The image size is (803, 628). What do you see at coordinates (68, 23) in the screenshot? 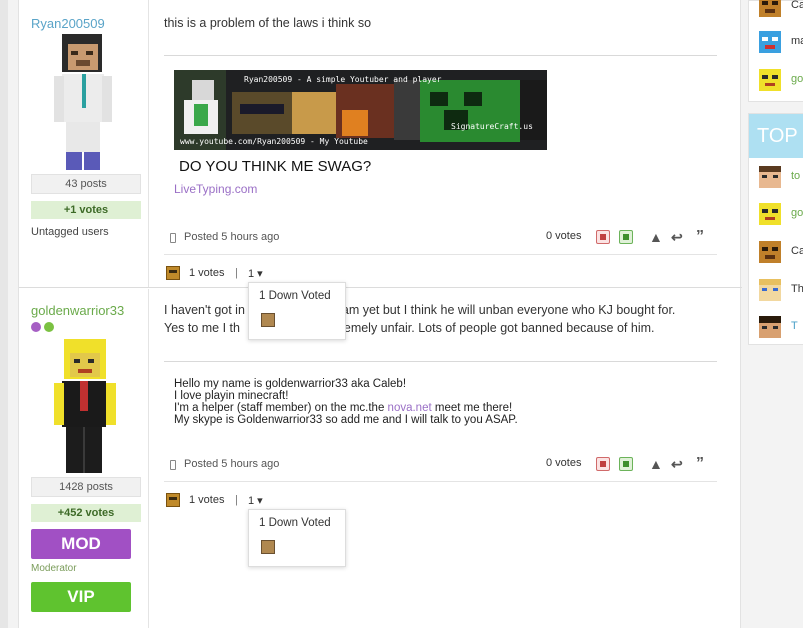
I see `author-name-link: Ryan200509` at bounding box center [68, 23].